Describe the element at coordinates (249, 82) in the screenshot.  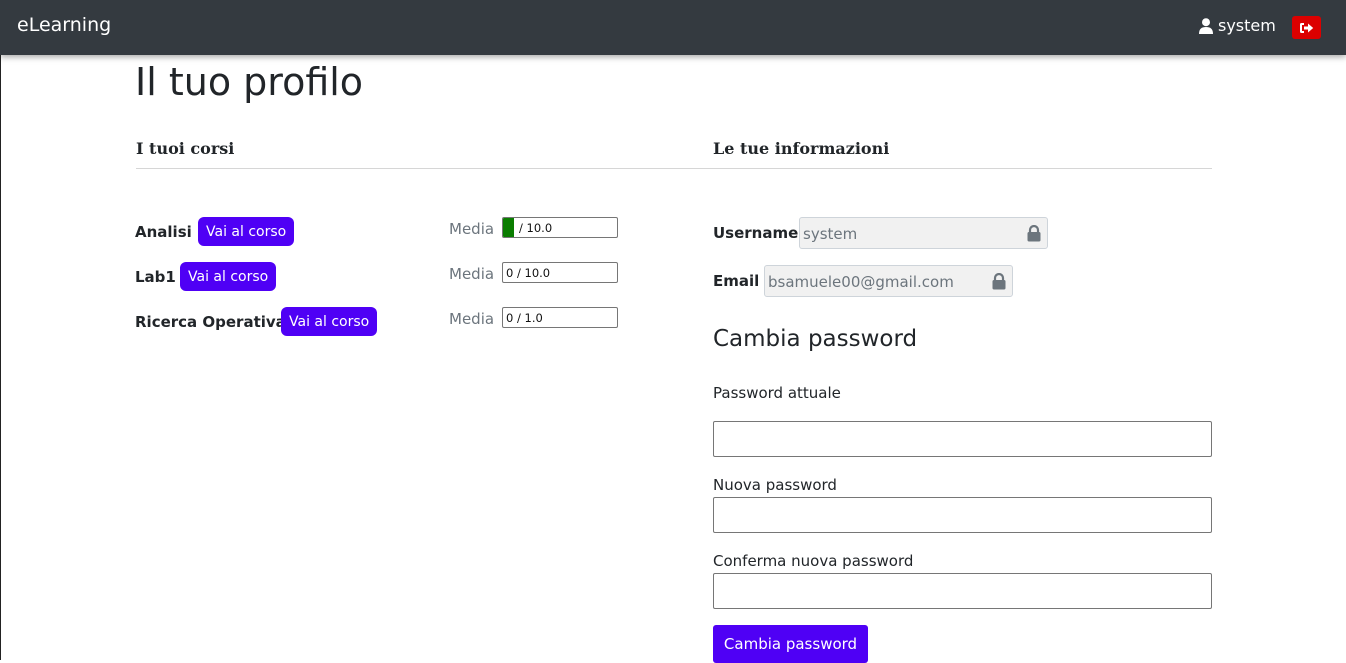
I see `page-title: Il tuo profilo` at that location.